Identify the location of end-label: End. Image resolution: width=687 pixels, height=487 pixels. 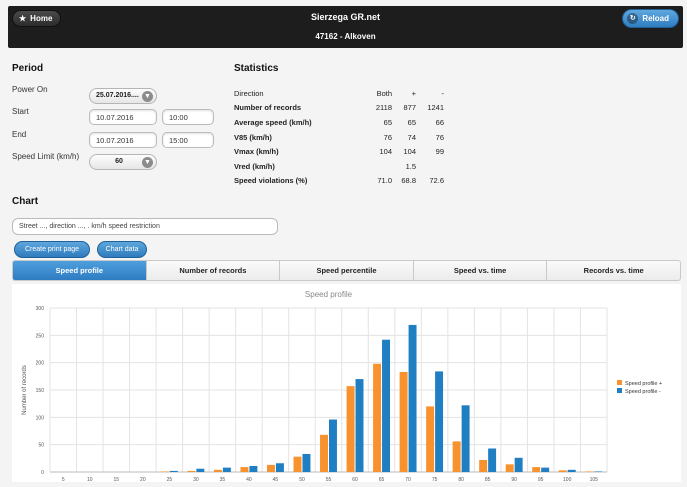
(19, 134).